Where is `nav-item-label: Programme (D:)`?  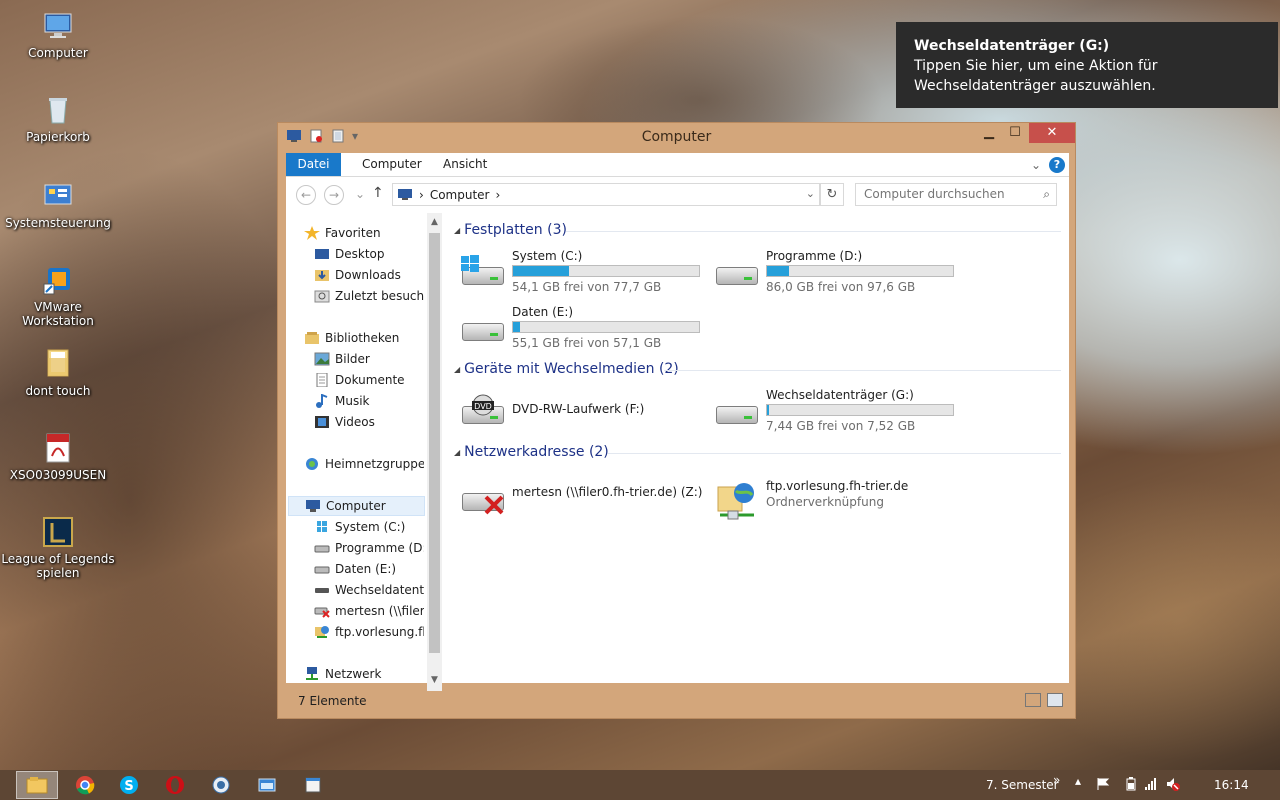
nav-item-label: Programme (D:) is located at coordinates (379, 548).